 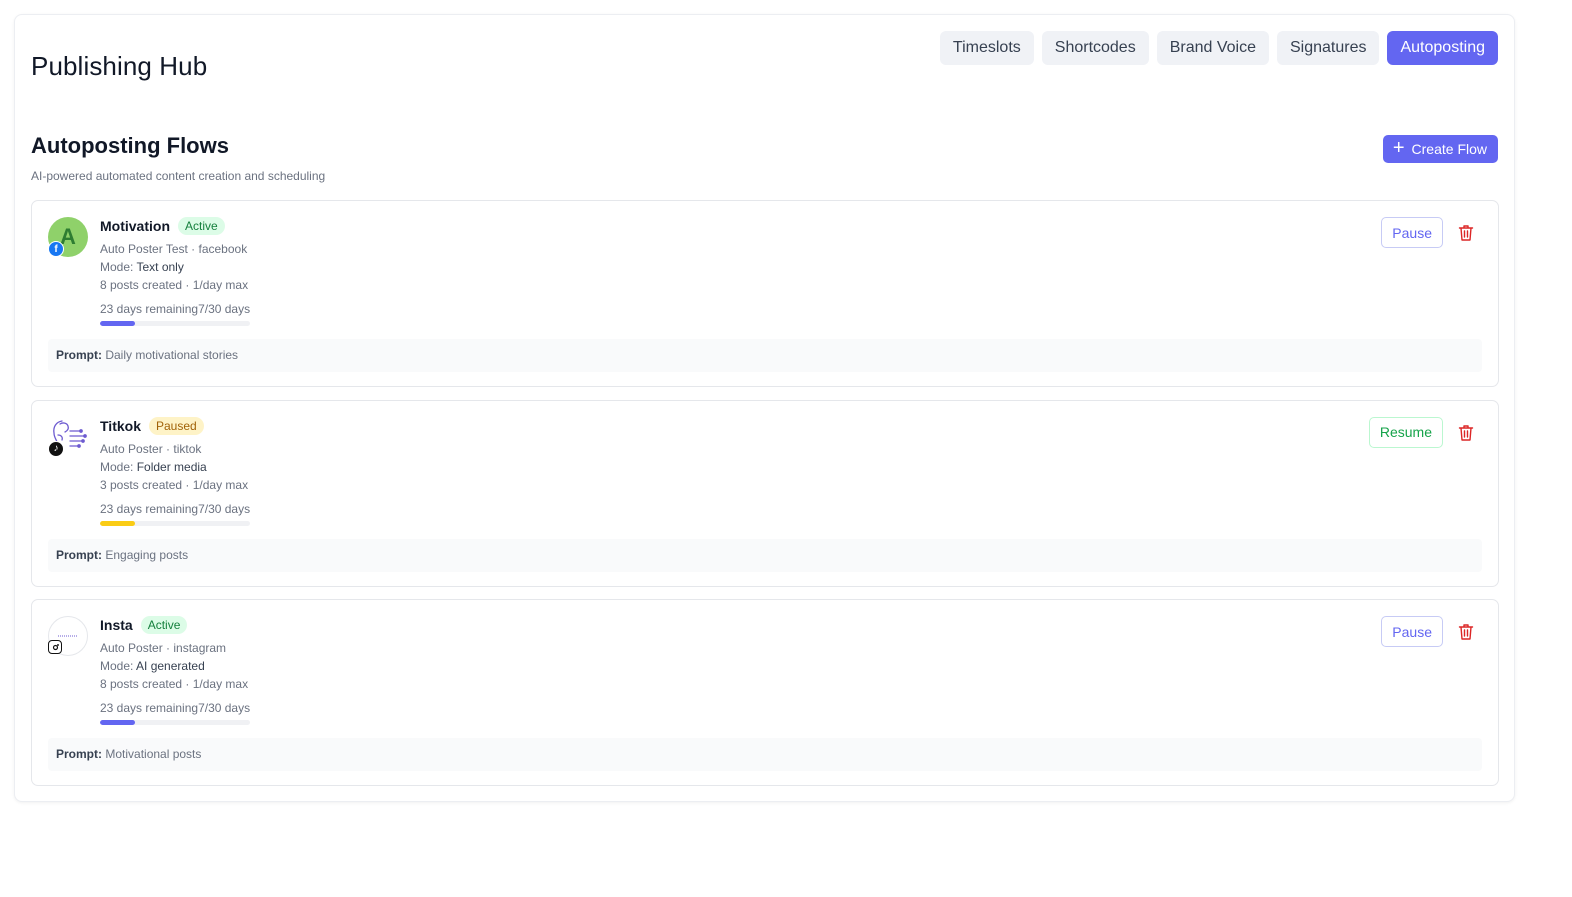 I want to click on flow-mode: Mode: Text only, so click(x=142, y=267).